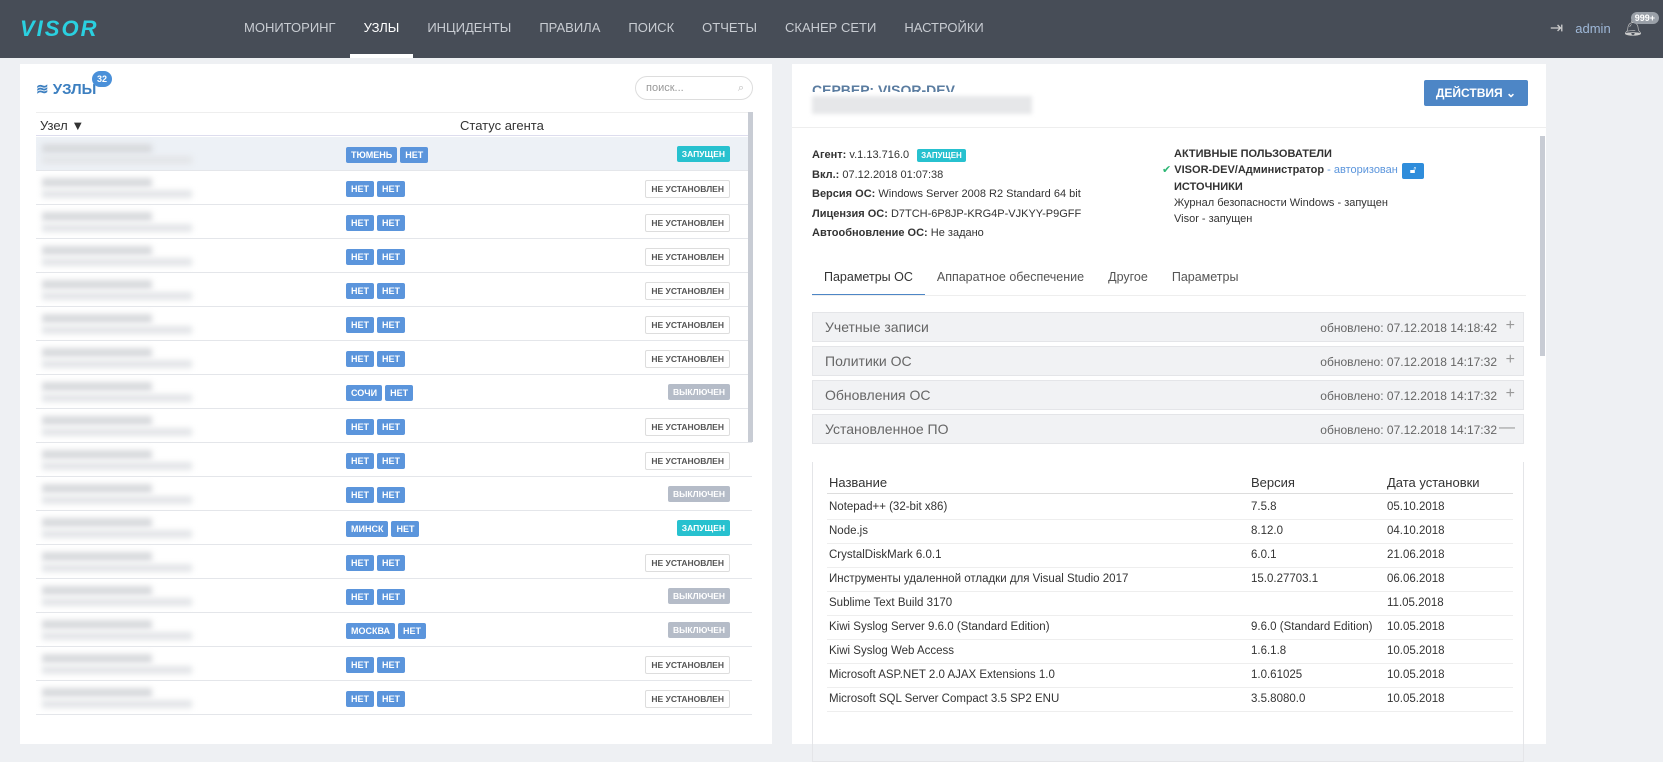  I want to click on tab: Параметры ОС, so click(868, 280).